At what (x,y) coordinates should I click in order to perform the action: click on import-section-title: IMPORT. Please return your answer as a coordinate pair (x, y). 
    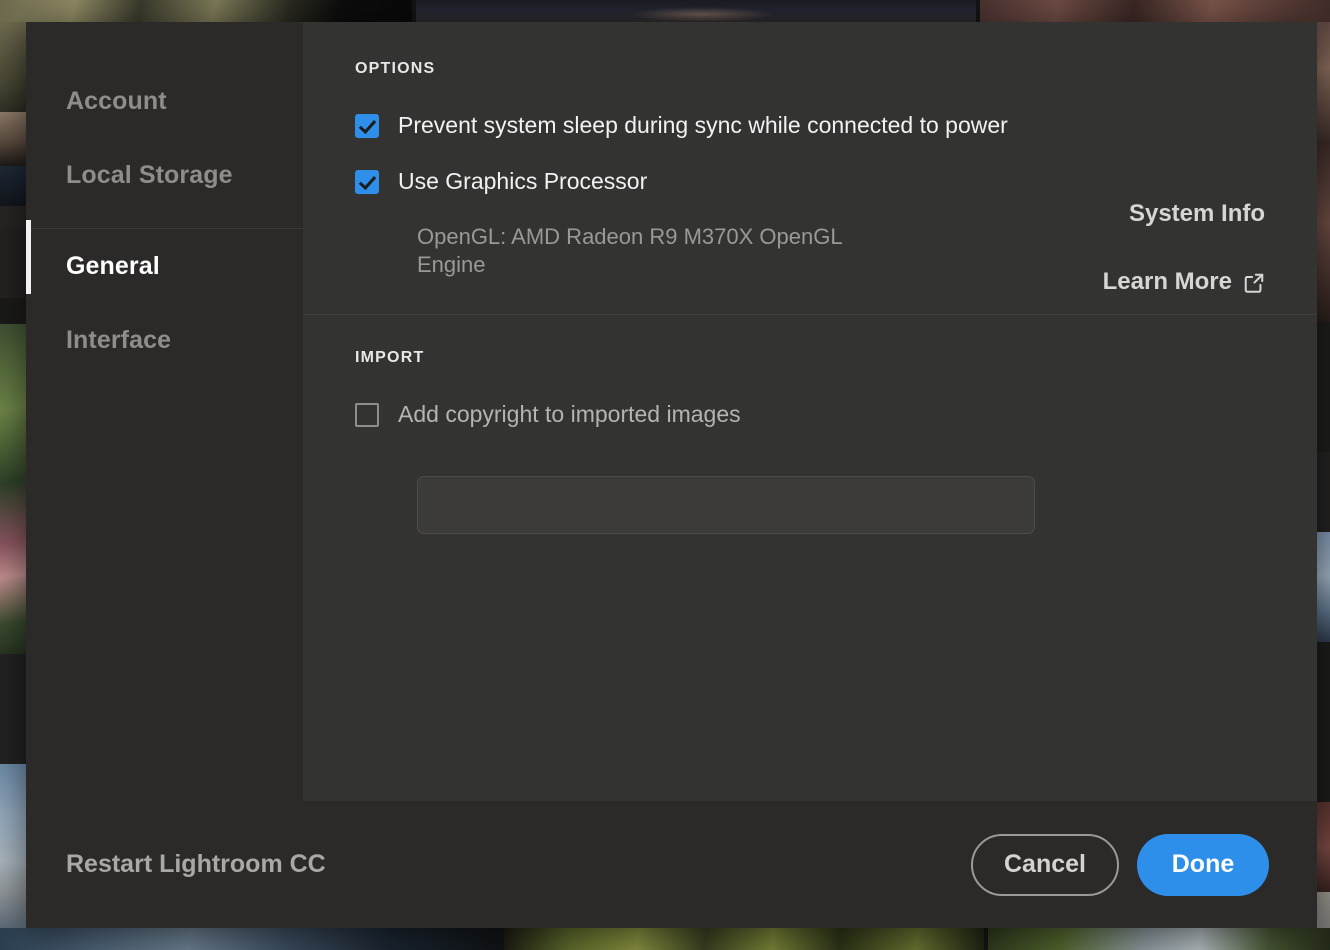
    Looking at the image, I should click on (390, 357).